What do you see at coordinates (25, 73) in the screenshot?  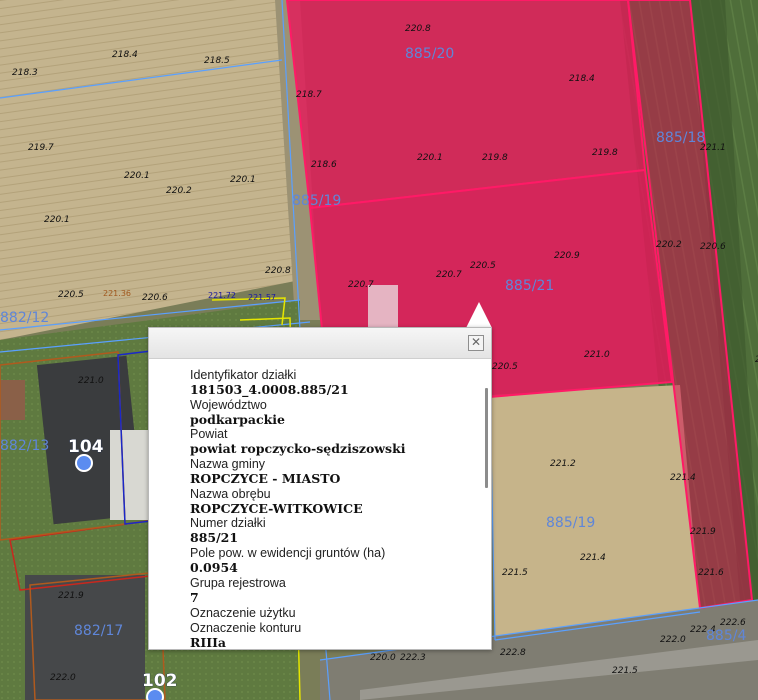 I see `elevation-label: 218.3` at bounding box center [25, 73].